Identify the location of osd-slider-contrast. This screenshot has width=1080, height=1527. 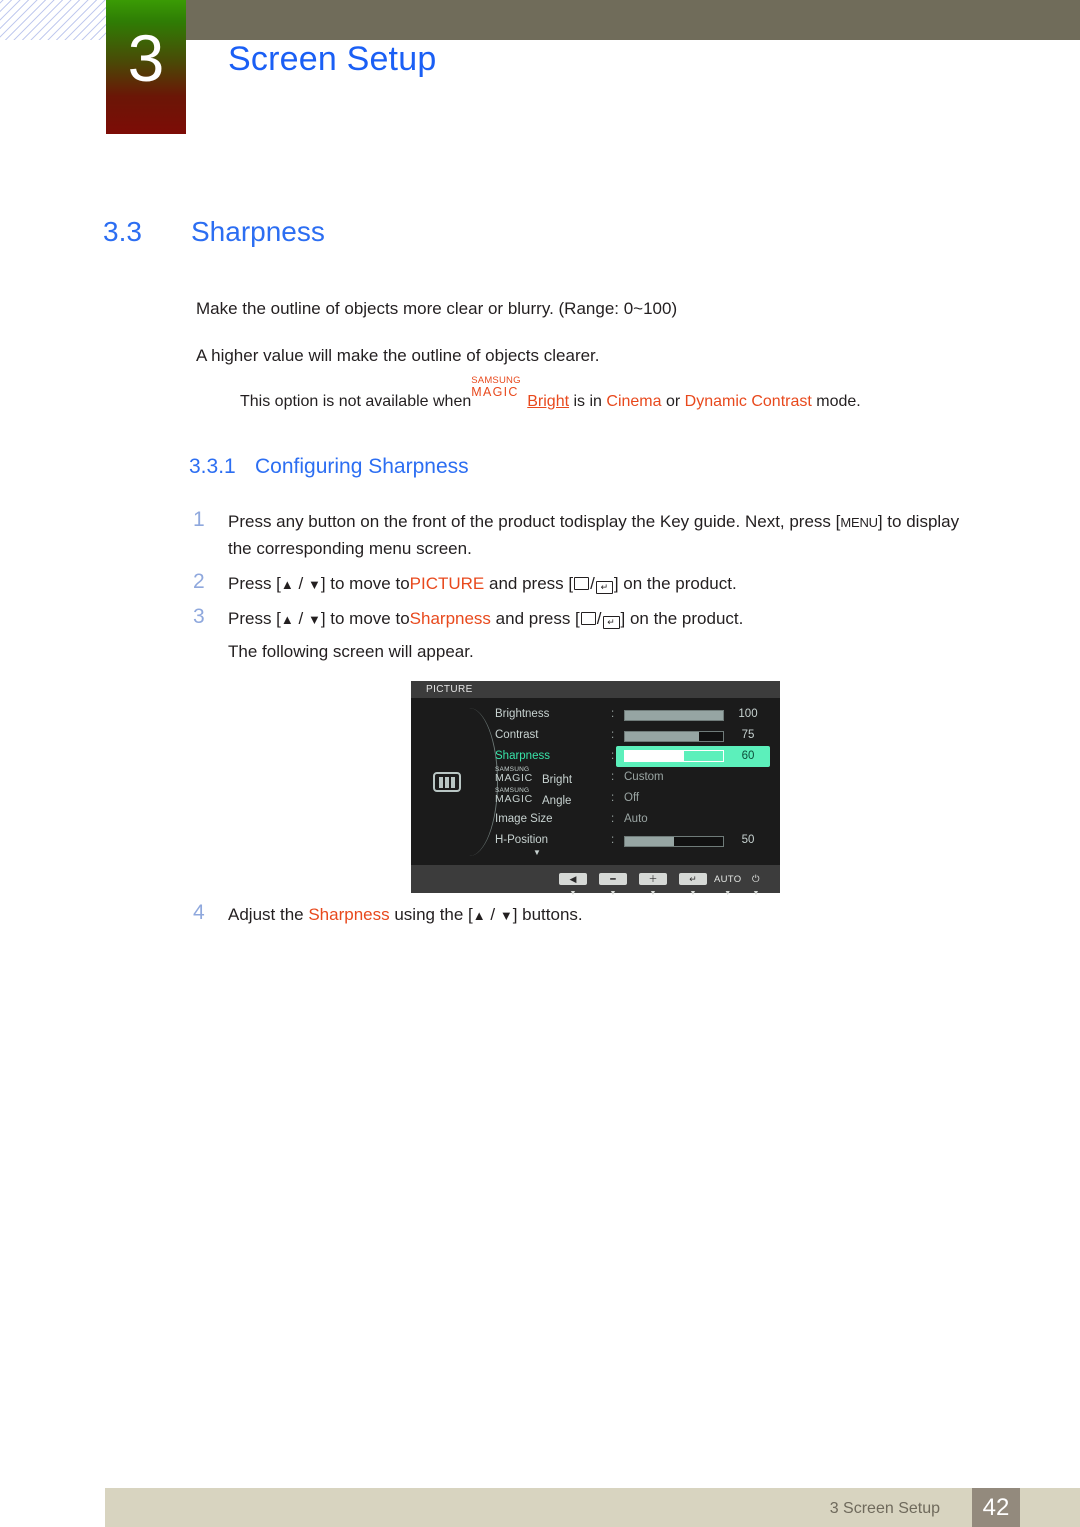
(674, 736).